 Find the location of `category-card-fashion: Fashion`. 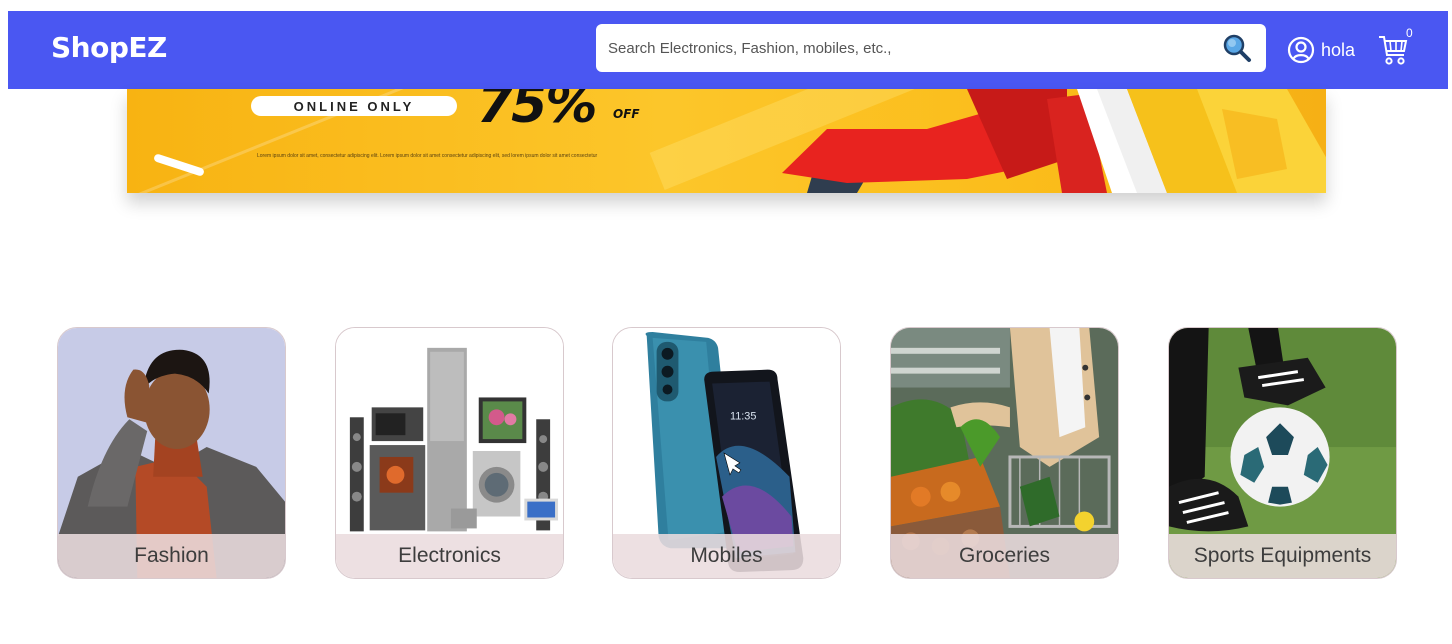

category-card-fashion: Fashion is located at coordinates (171, 453).